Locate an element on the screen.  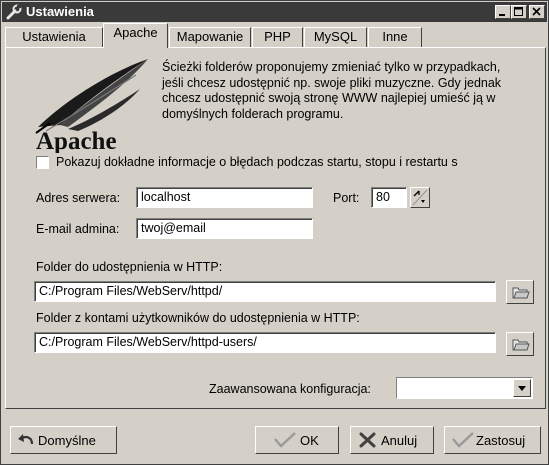
tab-label: PHP is located at coordinates (277, 36).